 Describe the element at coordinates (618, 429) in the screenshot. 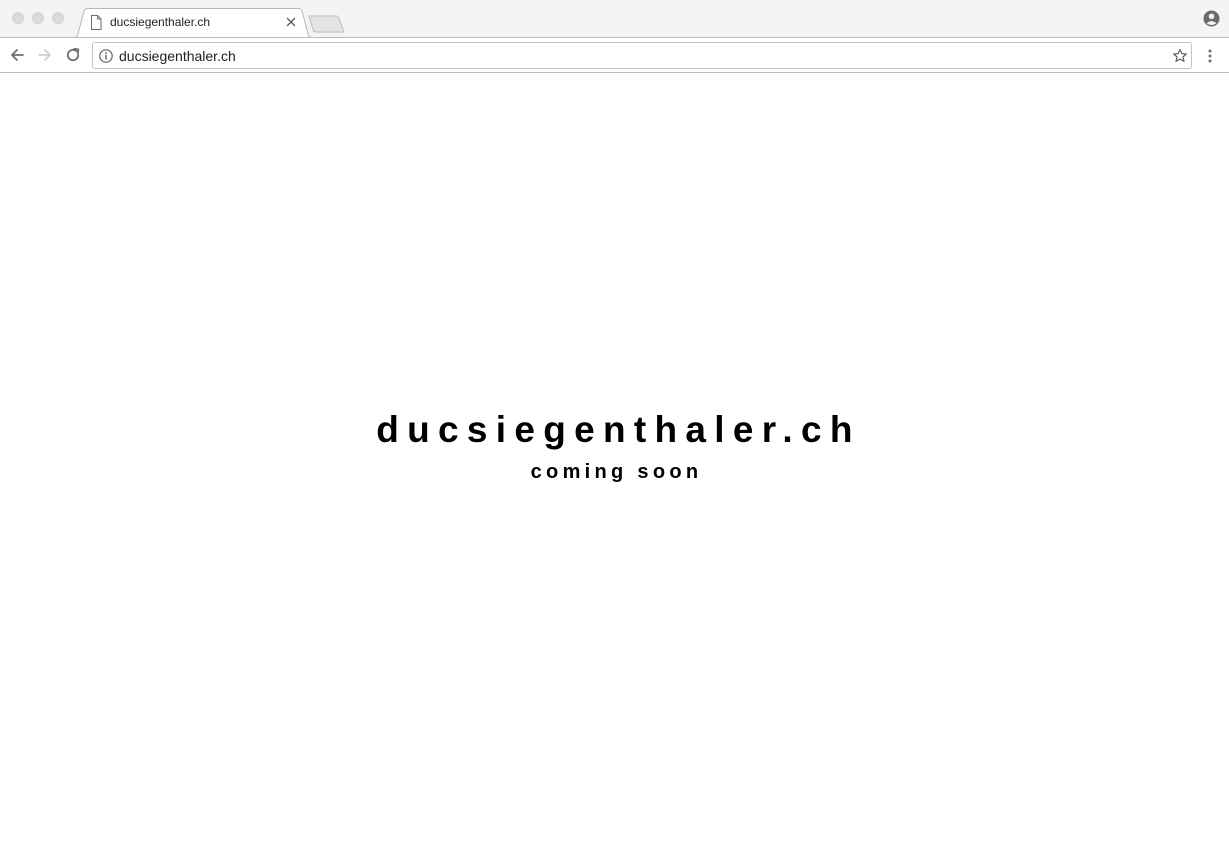

I see `site-title: ducsiegenthaler.ch` at that location.